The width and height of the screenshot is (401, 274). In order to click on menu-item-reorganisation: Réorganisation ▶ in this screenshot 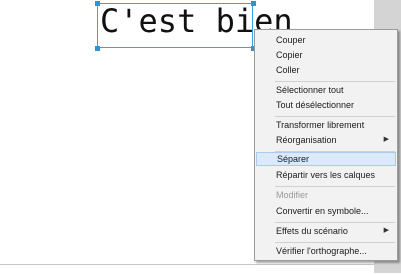, I will do `click(326, 140)`.